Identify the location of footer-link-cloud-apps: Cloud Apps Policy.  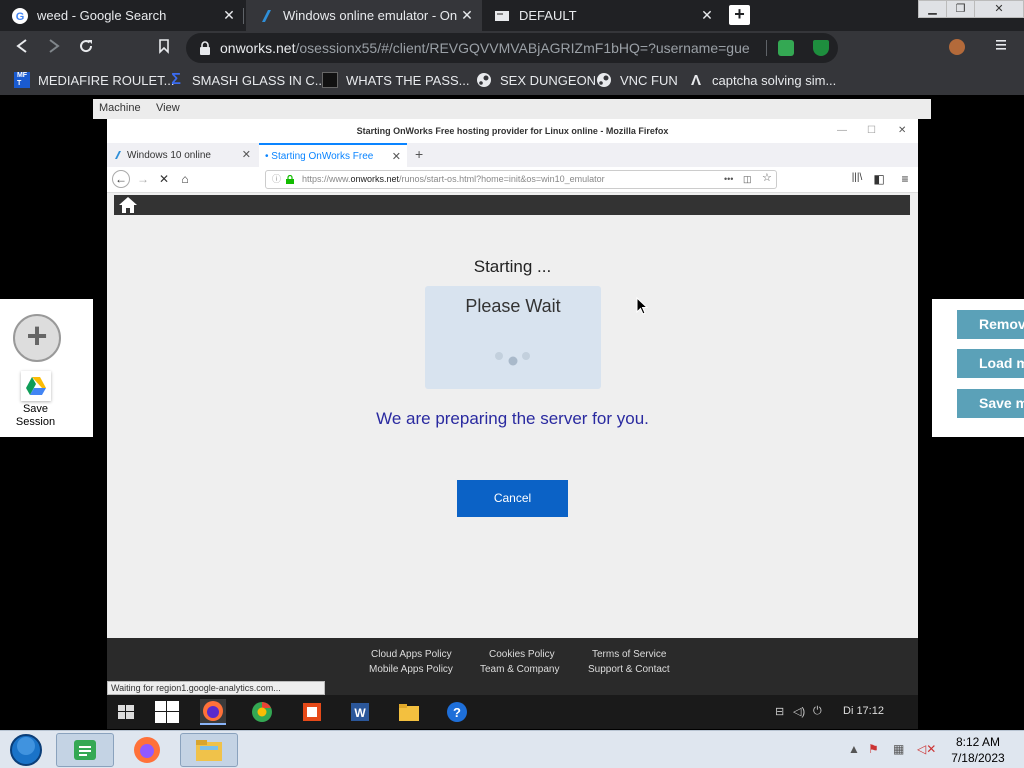
(411, 654).